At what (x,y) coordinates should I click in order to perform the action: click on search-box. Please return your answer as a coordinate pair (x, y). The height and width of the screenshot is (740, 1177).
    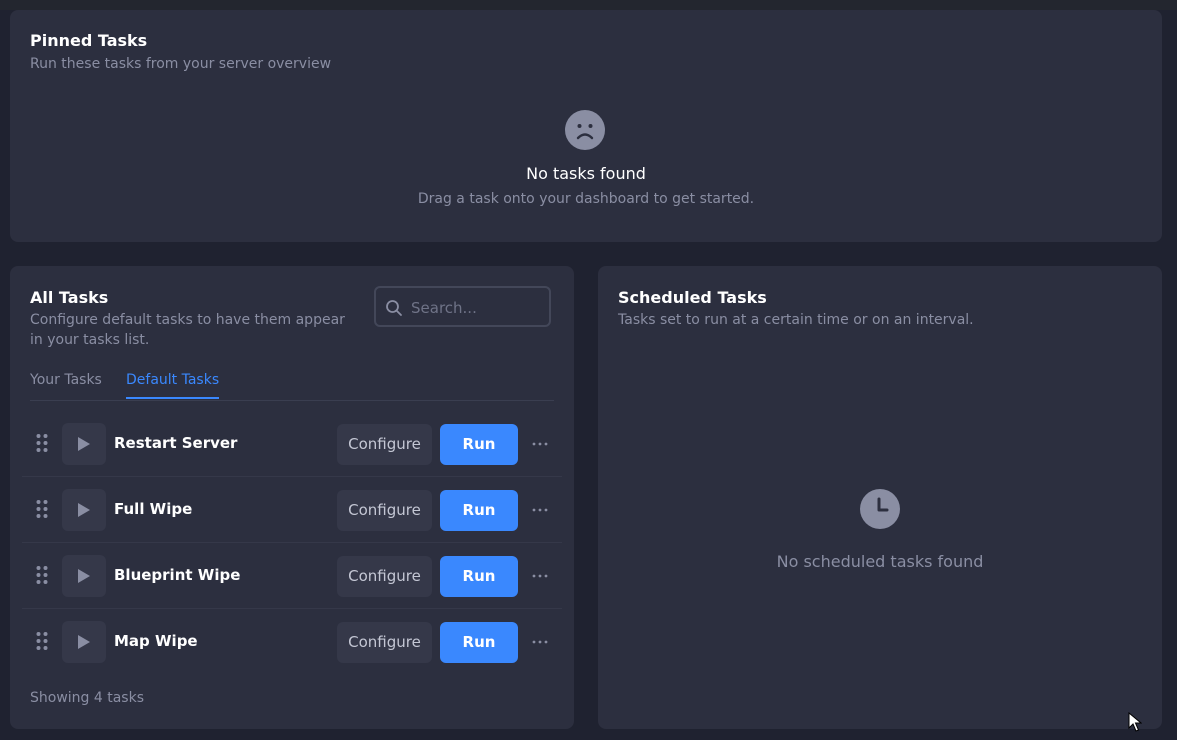
    Looking at the image, I should click on (462, 306).